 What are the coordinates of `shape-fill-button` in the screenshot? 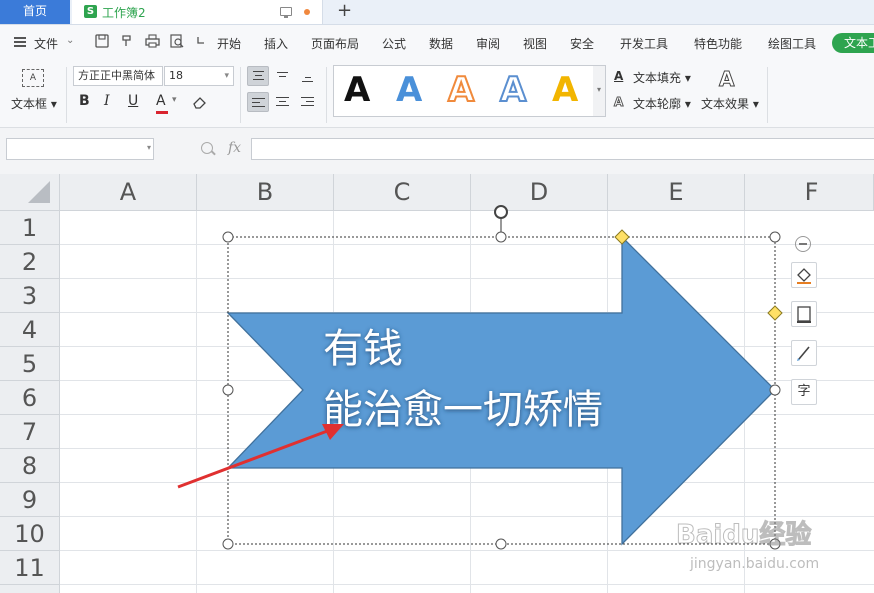 It's located at (804, 275).